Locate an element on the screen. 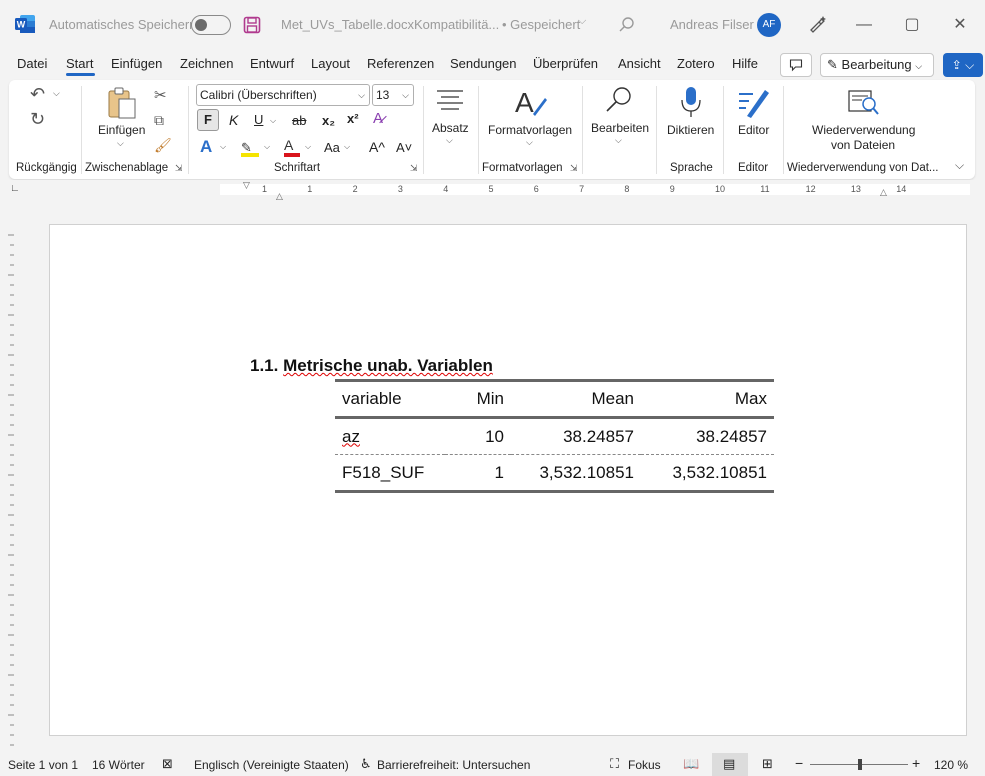 The height and width of the screenshot is (776, 985). microphone-icon is located at coordinates (691, 102).